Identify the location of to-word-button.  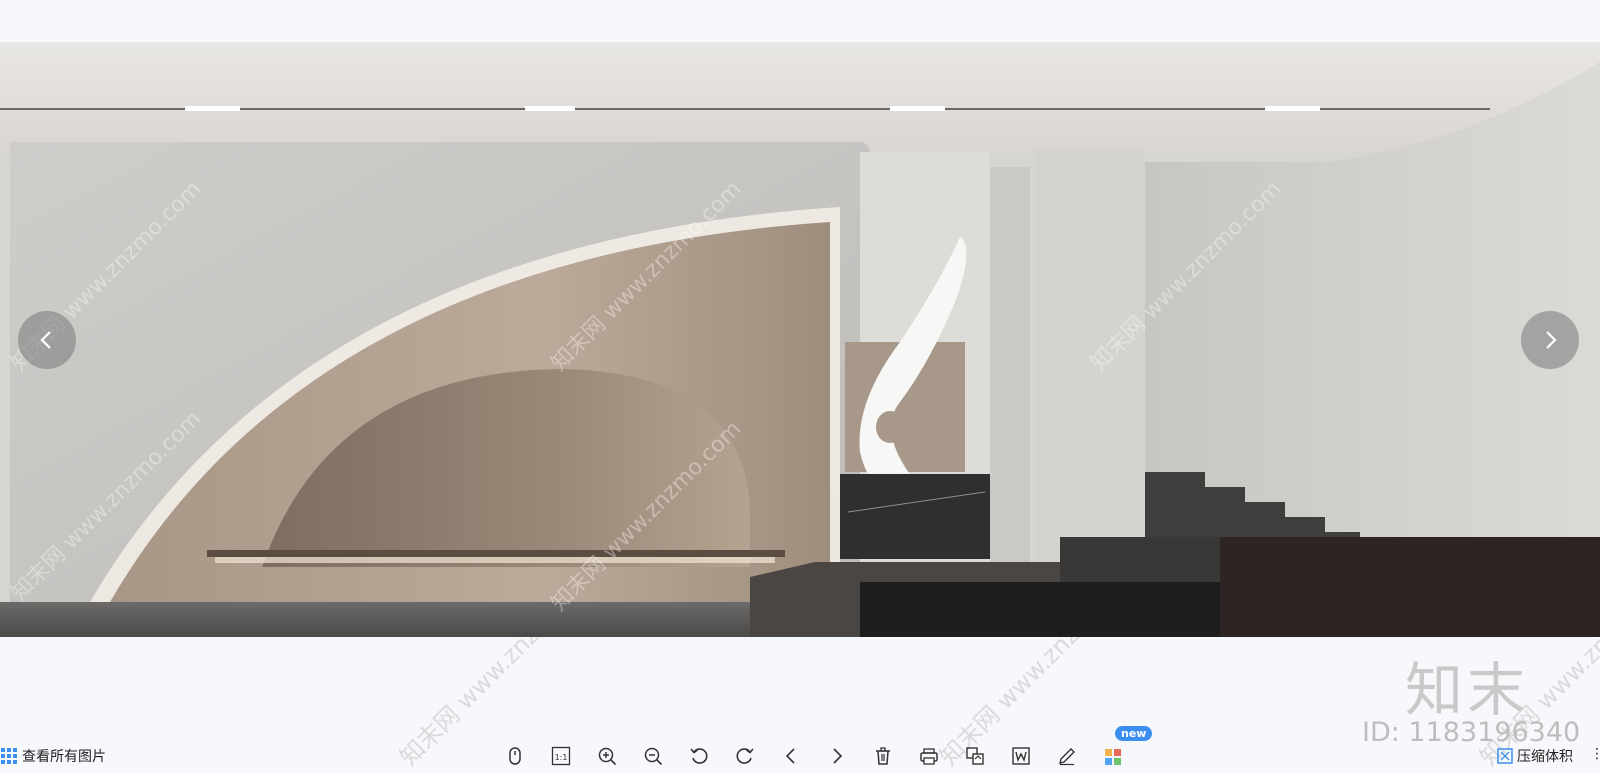
(1021, 756).